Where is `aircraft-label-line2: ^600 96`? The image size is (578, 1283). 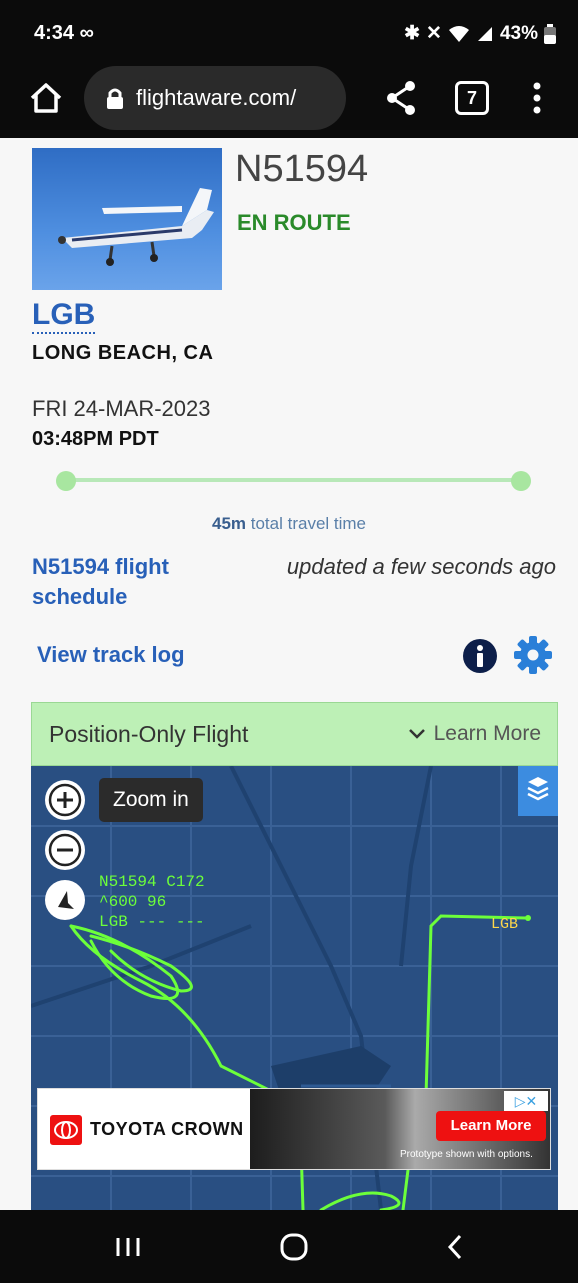 aircraft-label-line2: ^600 96 is located at coordinates (133, 902).